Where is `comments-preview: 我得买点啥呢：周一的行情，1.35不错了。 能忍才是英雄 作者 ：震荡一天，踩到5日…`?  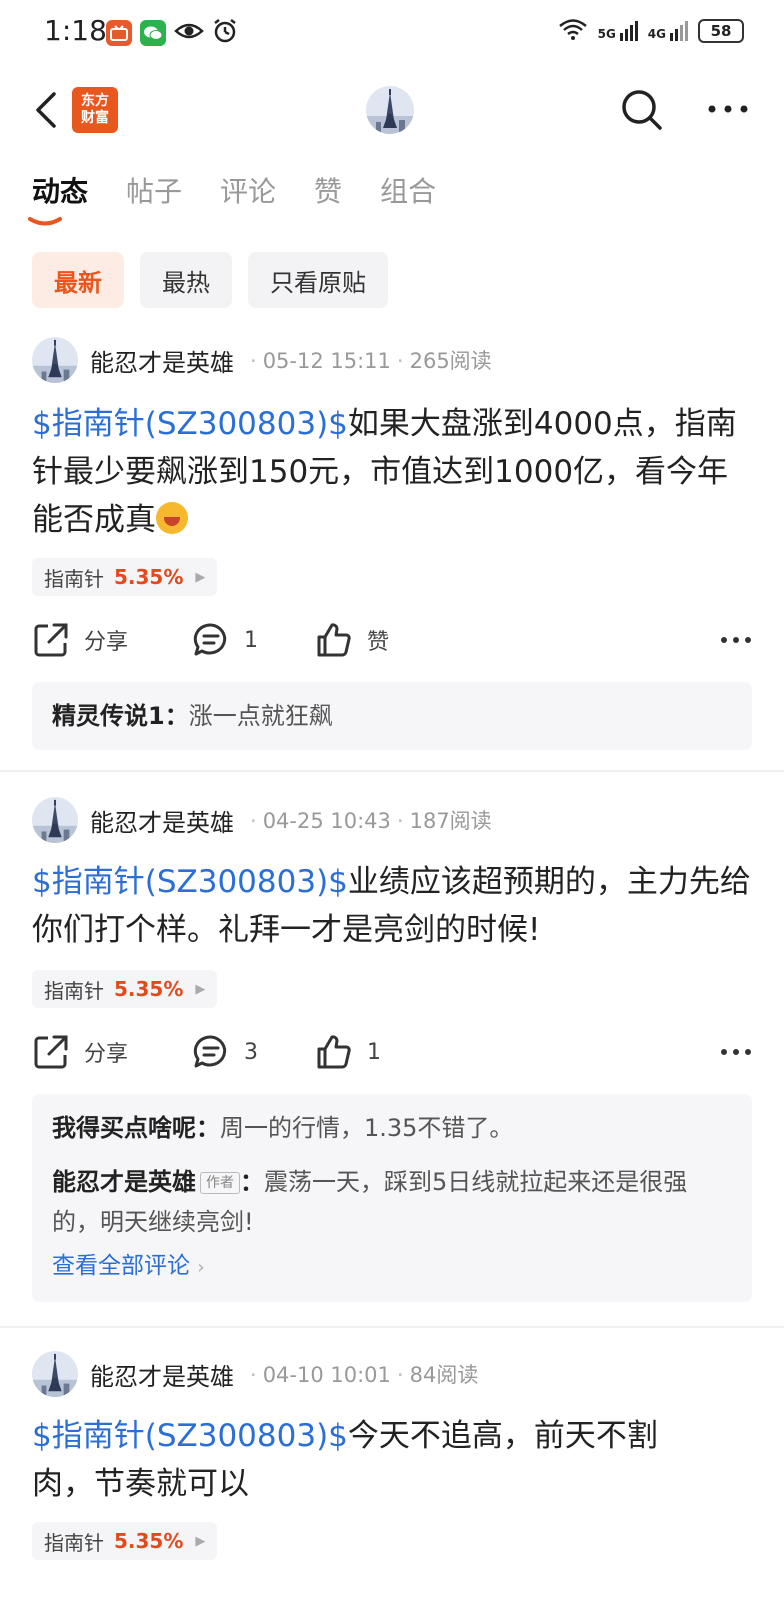 comments-preview: 我得买点啥呢：周一的行情，1.35不错了。 能忍才是英雄 作者 ：震荡一天，踩到5日… is located at coordinates (392, 1198).